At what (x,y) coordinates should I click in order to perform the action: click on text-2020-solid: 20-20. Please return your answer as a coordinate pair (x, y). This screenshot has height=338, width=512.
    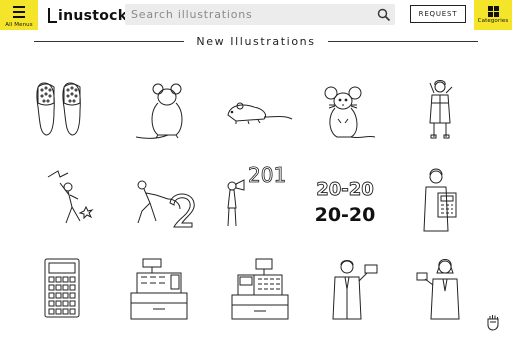
    Looking at the image, I should click on (345, 215).